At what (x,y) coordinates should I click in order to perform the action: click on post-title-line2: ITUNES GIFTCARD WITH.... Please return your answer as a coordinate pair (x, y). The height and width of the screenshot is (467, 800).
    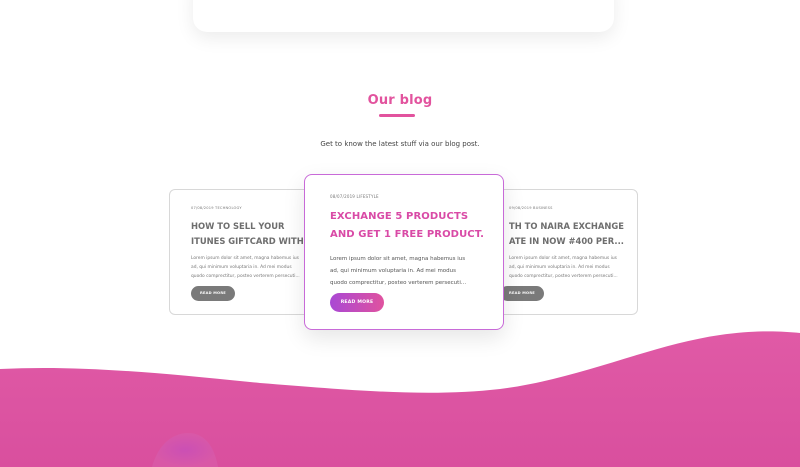
    Looking at the image, I should click on (252, 241).